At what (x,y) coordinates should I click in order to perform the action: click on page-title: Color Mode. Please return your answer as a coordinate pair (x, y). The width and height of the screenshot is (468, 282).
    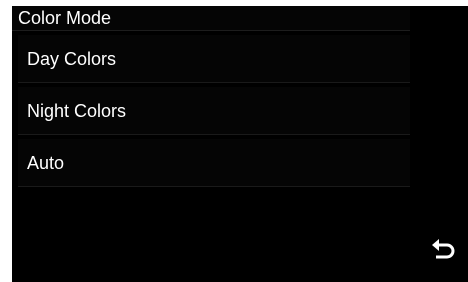
    Looking at the image, I should click on (65, 18).